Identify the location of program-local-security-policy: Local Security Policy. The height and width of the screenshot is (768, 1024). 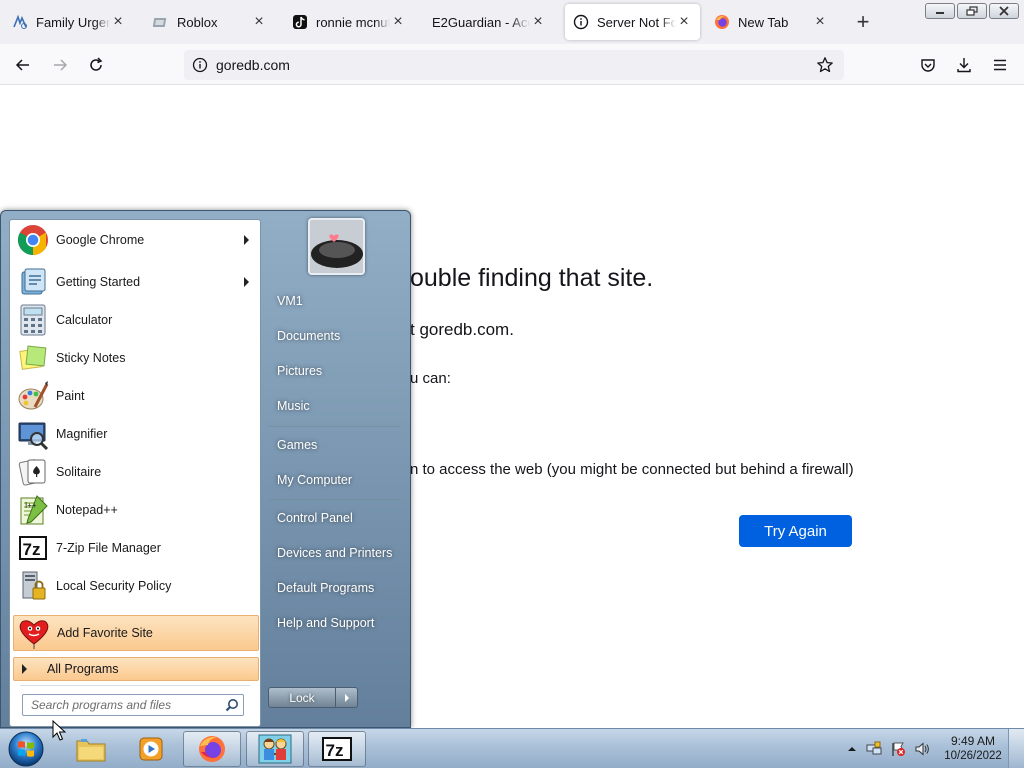
(136, 586).